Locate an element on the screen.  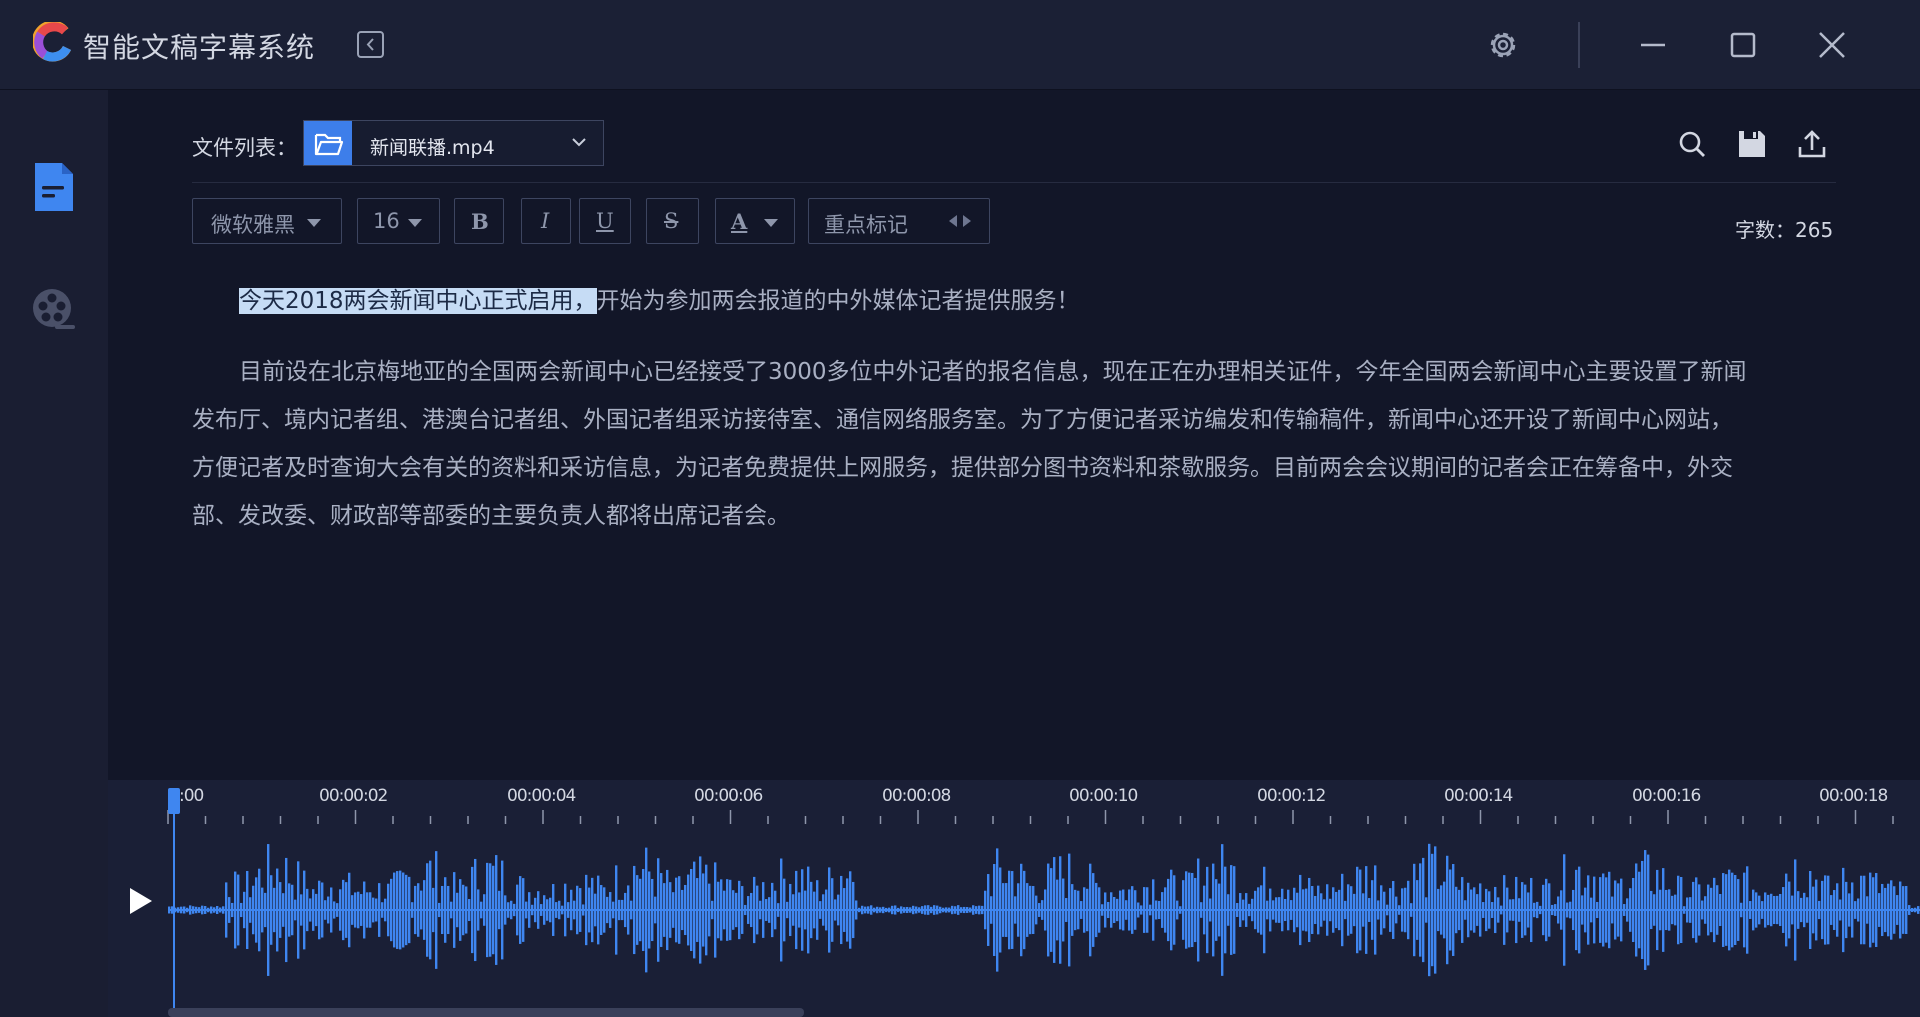
document-icon is located at coordinates (54, 187).